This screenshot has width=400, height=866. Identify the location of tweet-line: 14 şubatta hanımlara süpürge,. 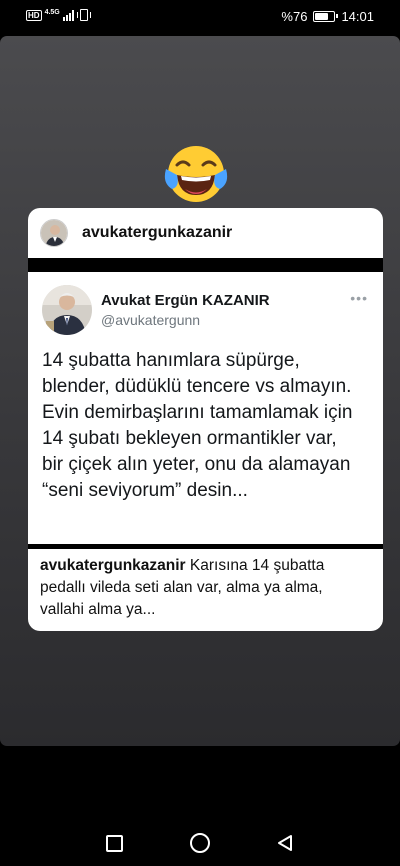
(171, 360).